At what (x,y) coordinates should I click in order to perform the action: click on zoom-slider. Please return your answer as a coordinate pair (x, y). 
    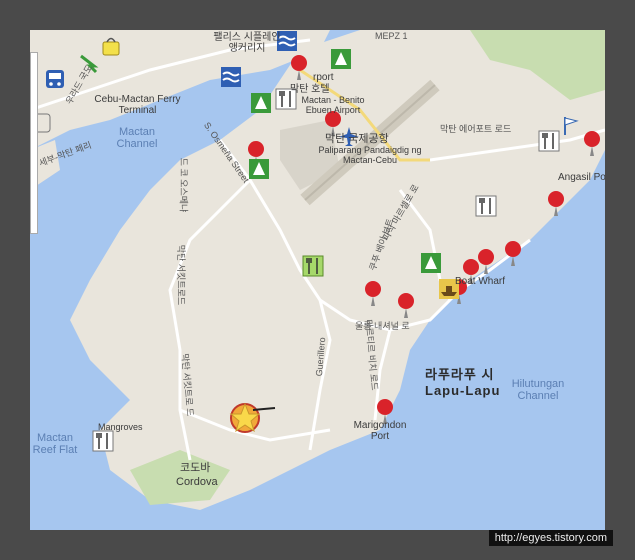
    Looking at the image, I should click on (34, 143).